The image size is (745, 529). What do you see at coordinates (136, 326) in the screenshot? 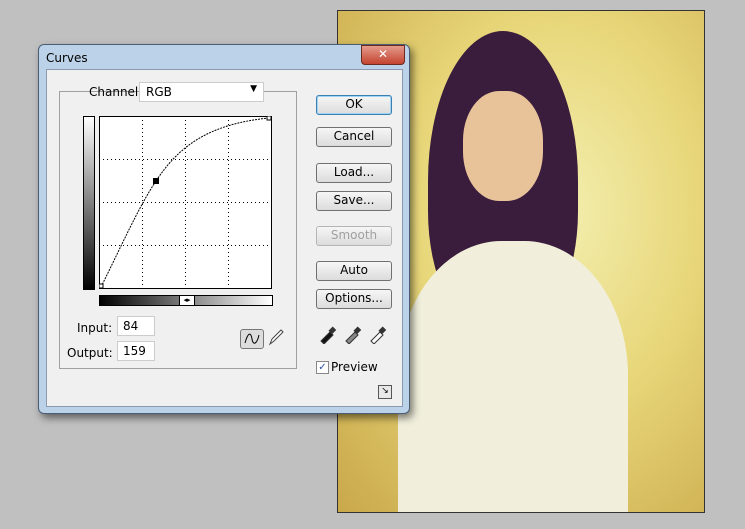
I see `input-field: 84` at bounding box center [136, 326].